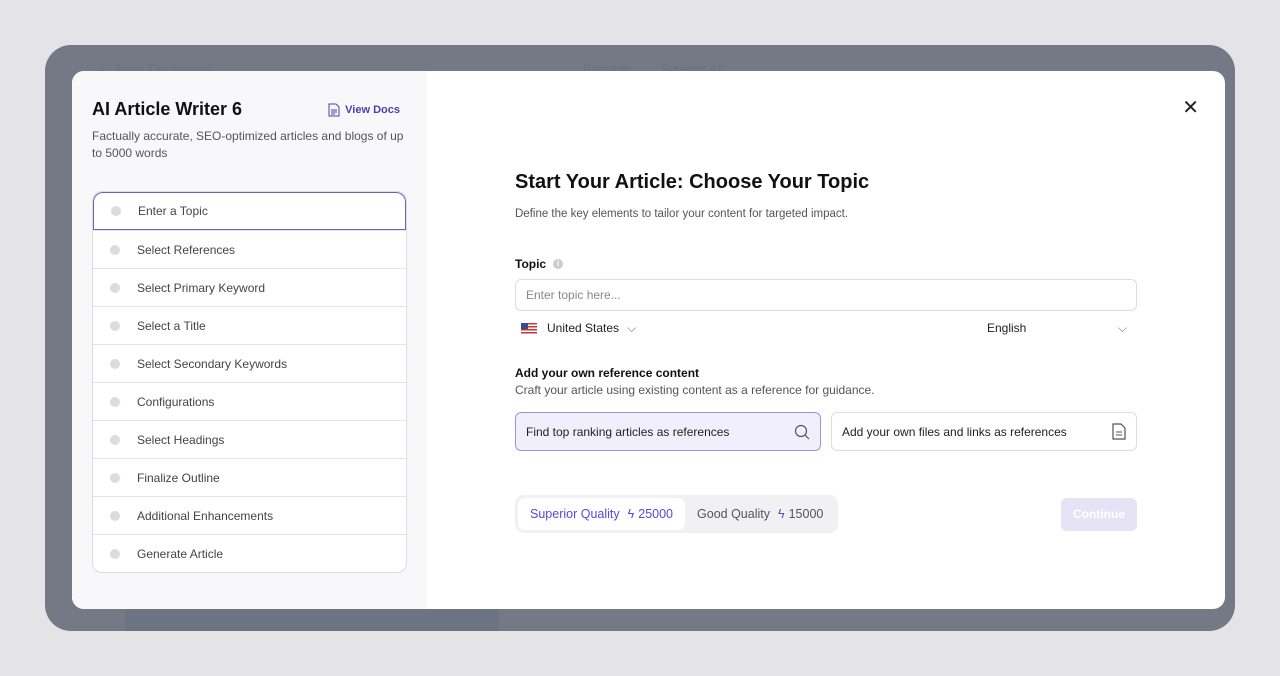 This screenshot has width=1280, height=676. What do you see at coordinates (181, 439) in the screenshot?
I see `step-label: Select Headings` at bounding box center [181, 439].